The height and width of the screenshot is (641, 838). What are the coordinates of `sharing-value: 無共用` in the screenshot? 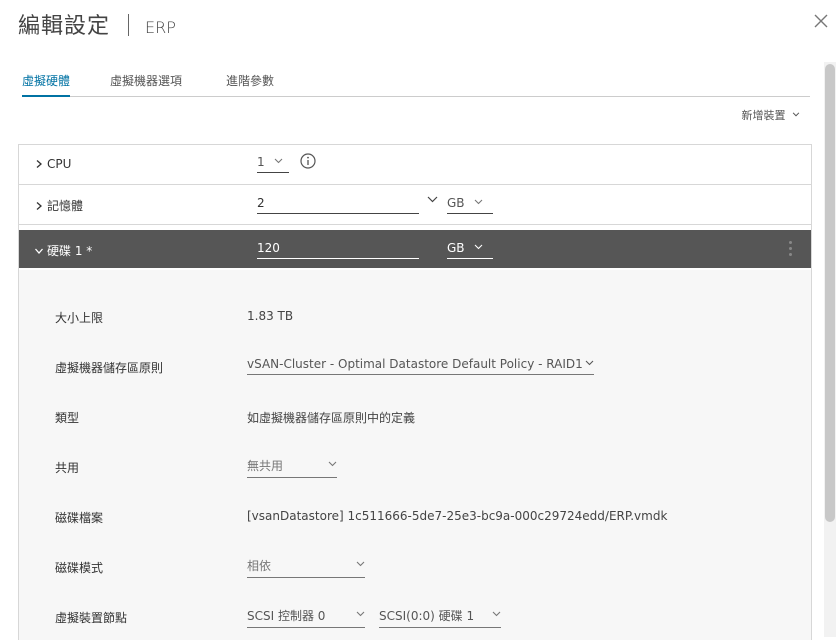 It's located at (265, 466).